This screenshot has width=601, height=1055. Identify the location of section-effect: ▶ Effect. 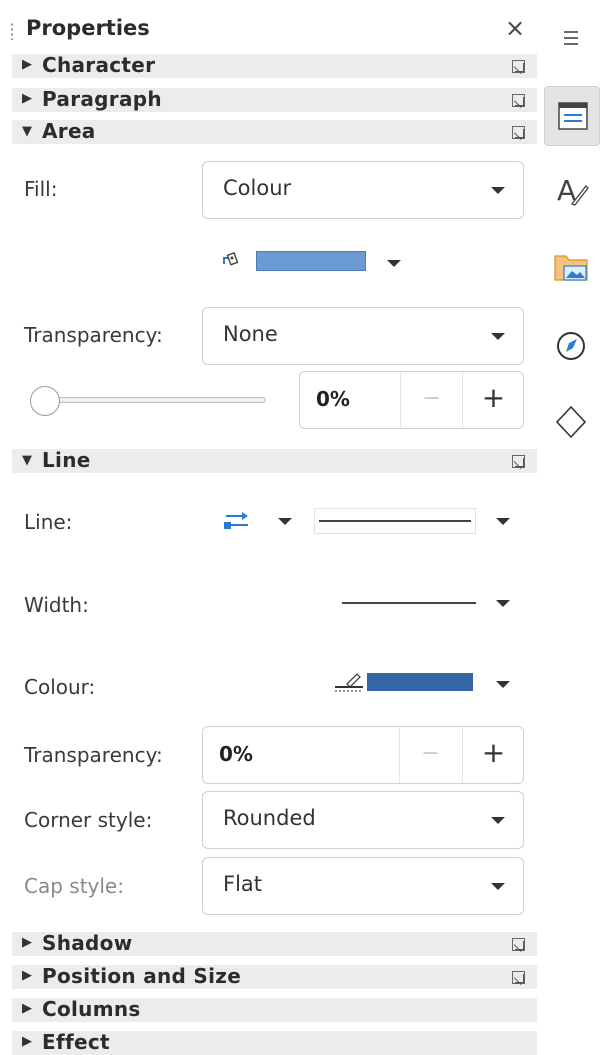
(274, 1042).